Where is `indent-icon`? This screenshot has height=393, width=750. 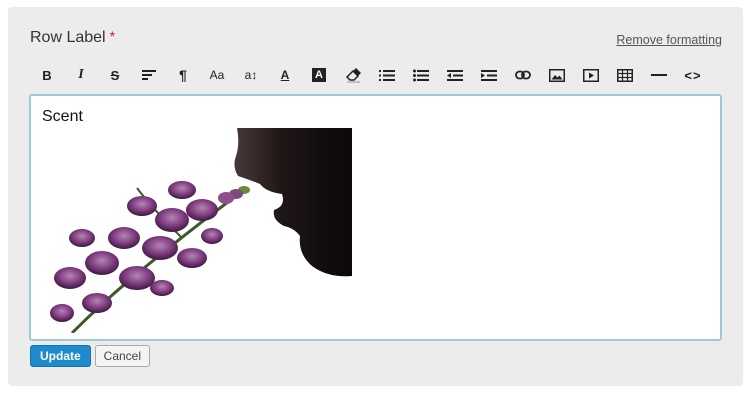 indent-icon is located at coordinates (489, 75).